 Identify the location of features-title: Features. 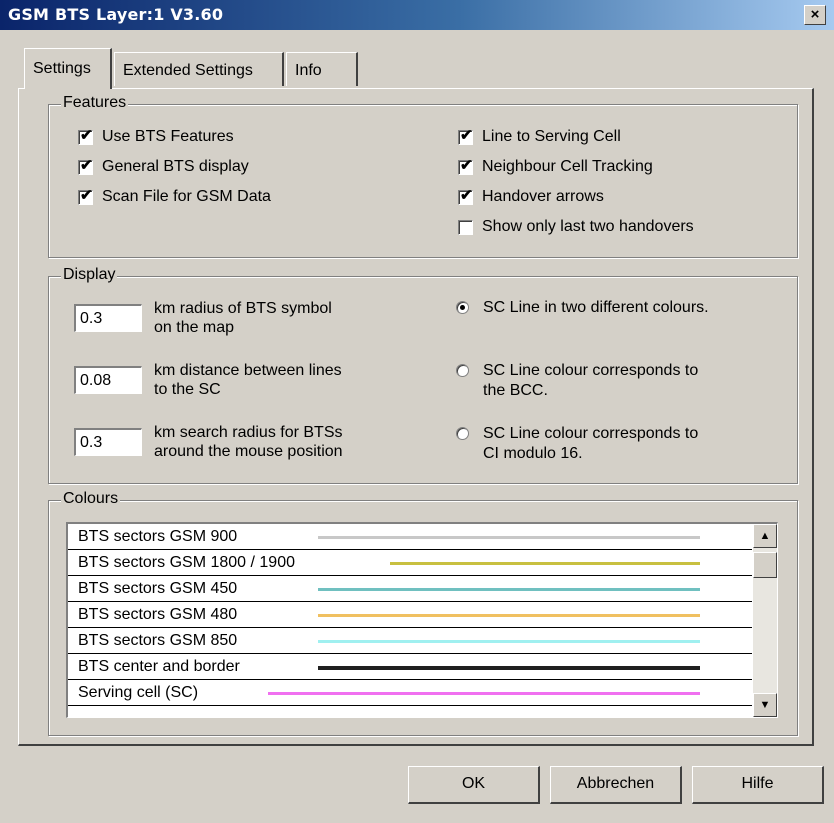
(95, 103).